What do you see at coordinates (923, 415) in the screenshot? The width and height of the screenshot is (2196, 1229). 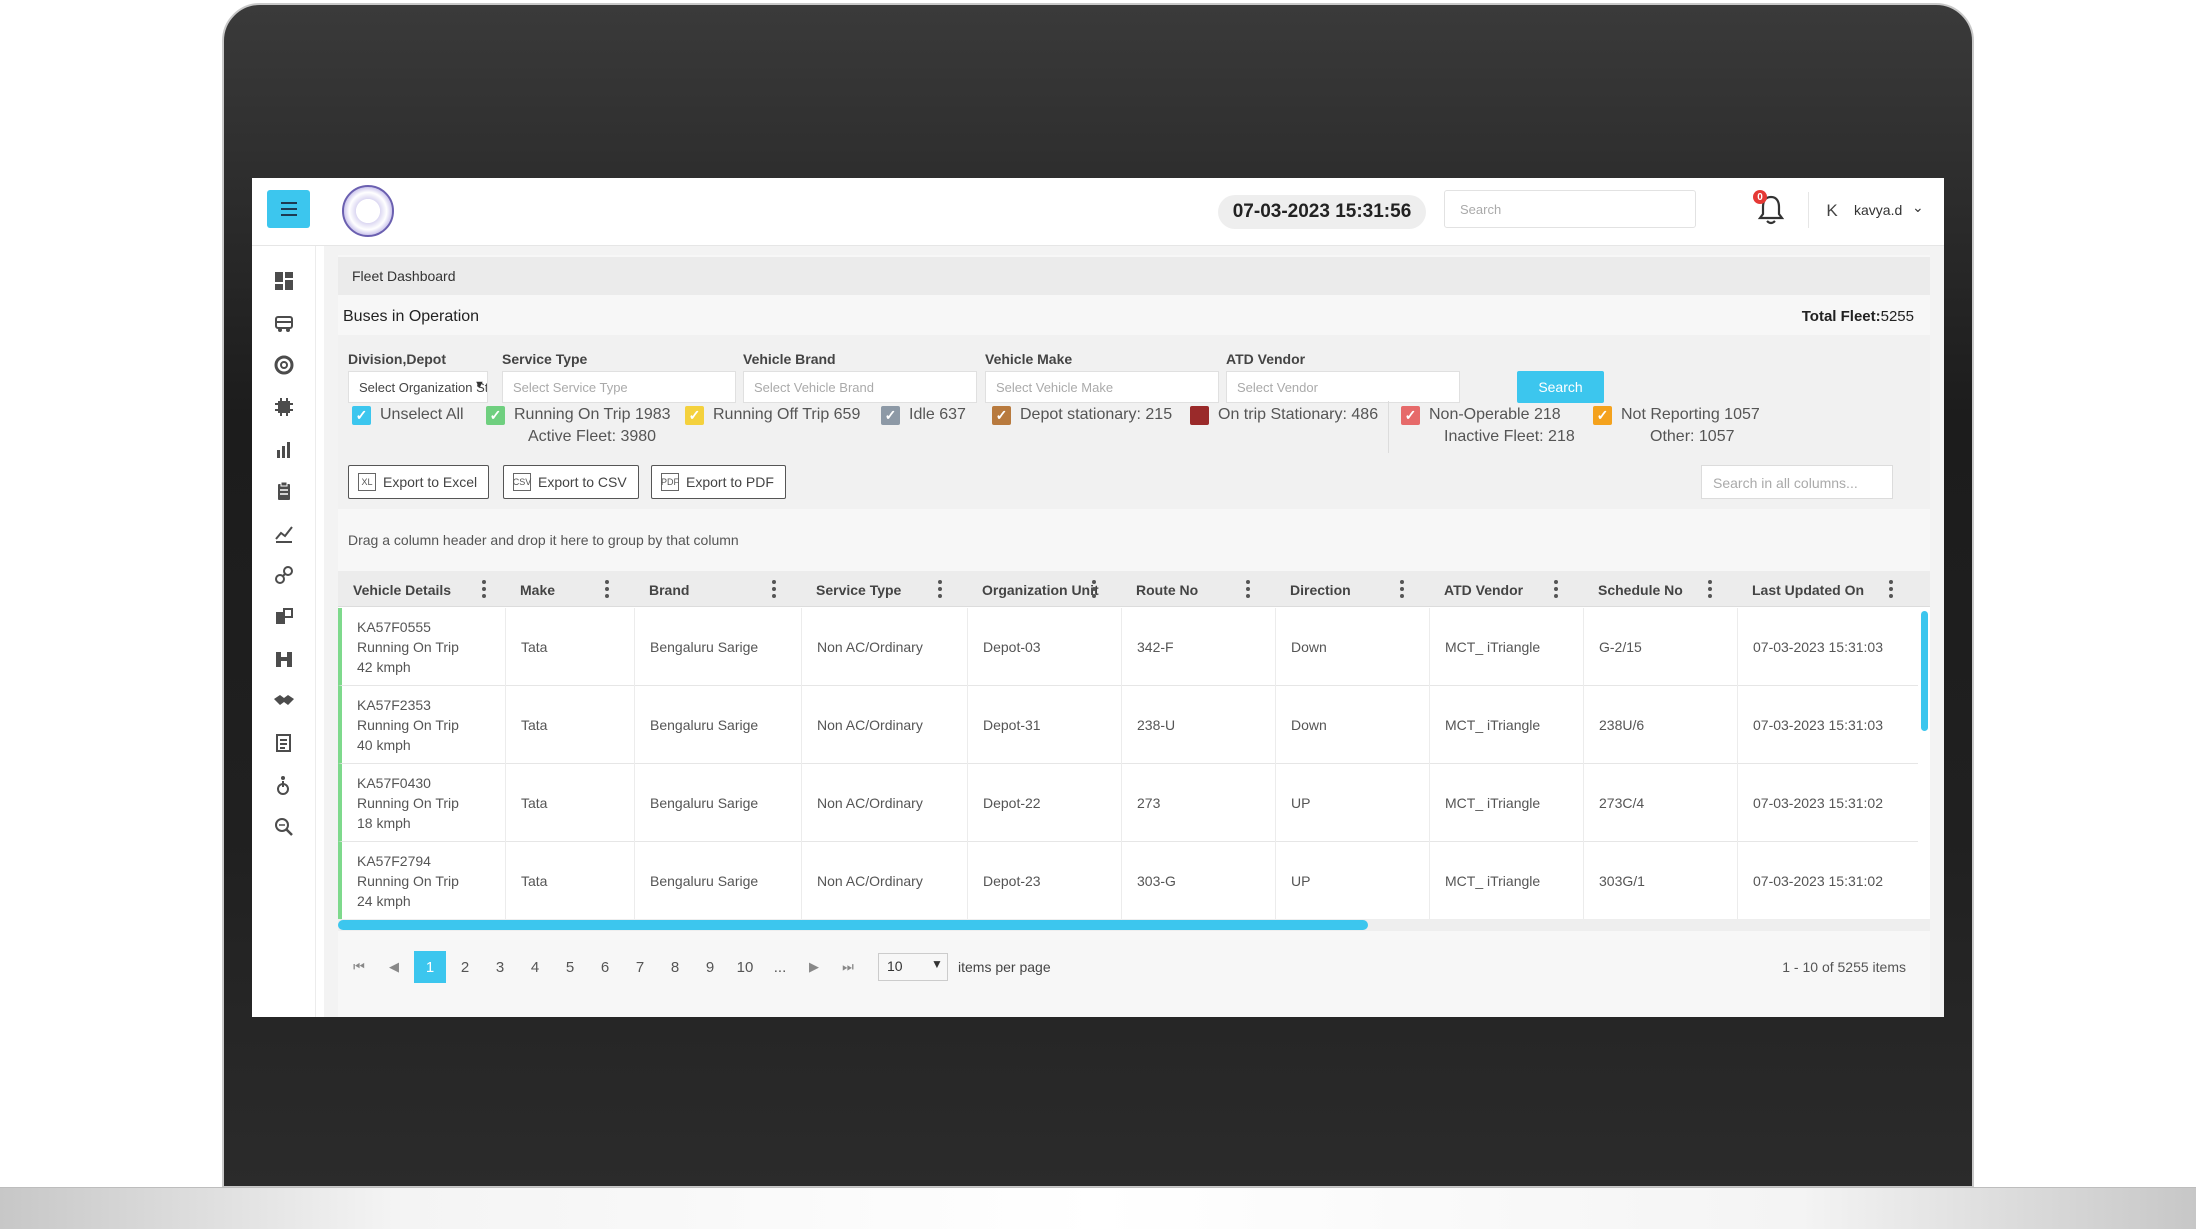 I see `legend-idle: ✓ Idle 637` at bounding box center [923, 415].